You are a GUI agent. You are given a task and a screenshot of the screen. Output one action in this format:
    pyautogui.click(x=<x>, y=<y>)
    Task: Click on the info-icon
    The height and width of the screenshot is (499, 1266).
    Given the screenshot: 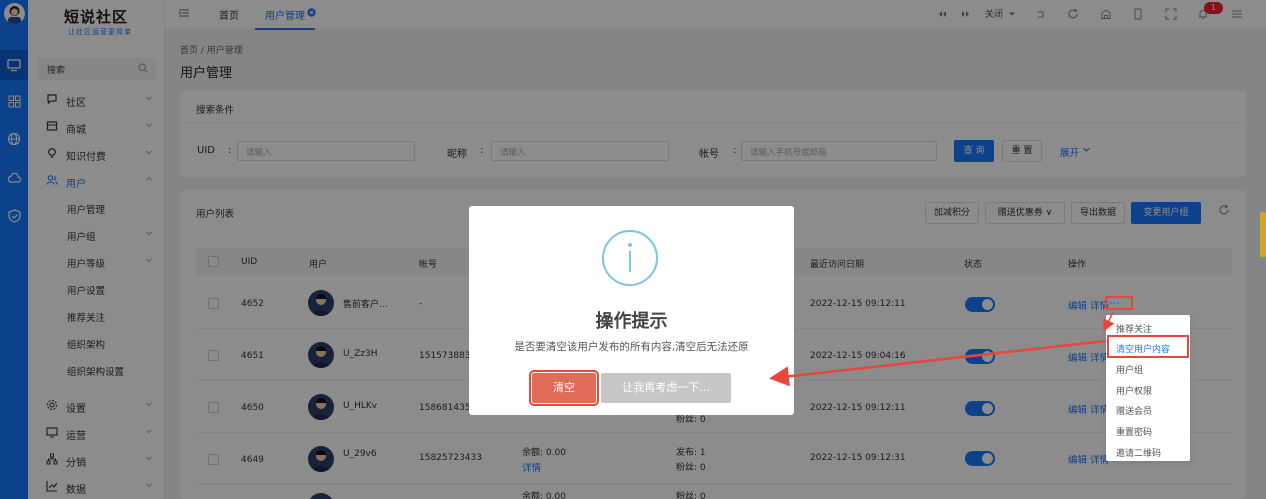 What is the action you would take?
    pyautogui.click(x=630, y=258)
    